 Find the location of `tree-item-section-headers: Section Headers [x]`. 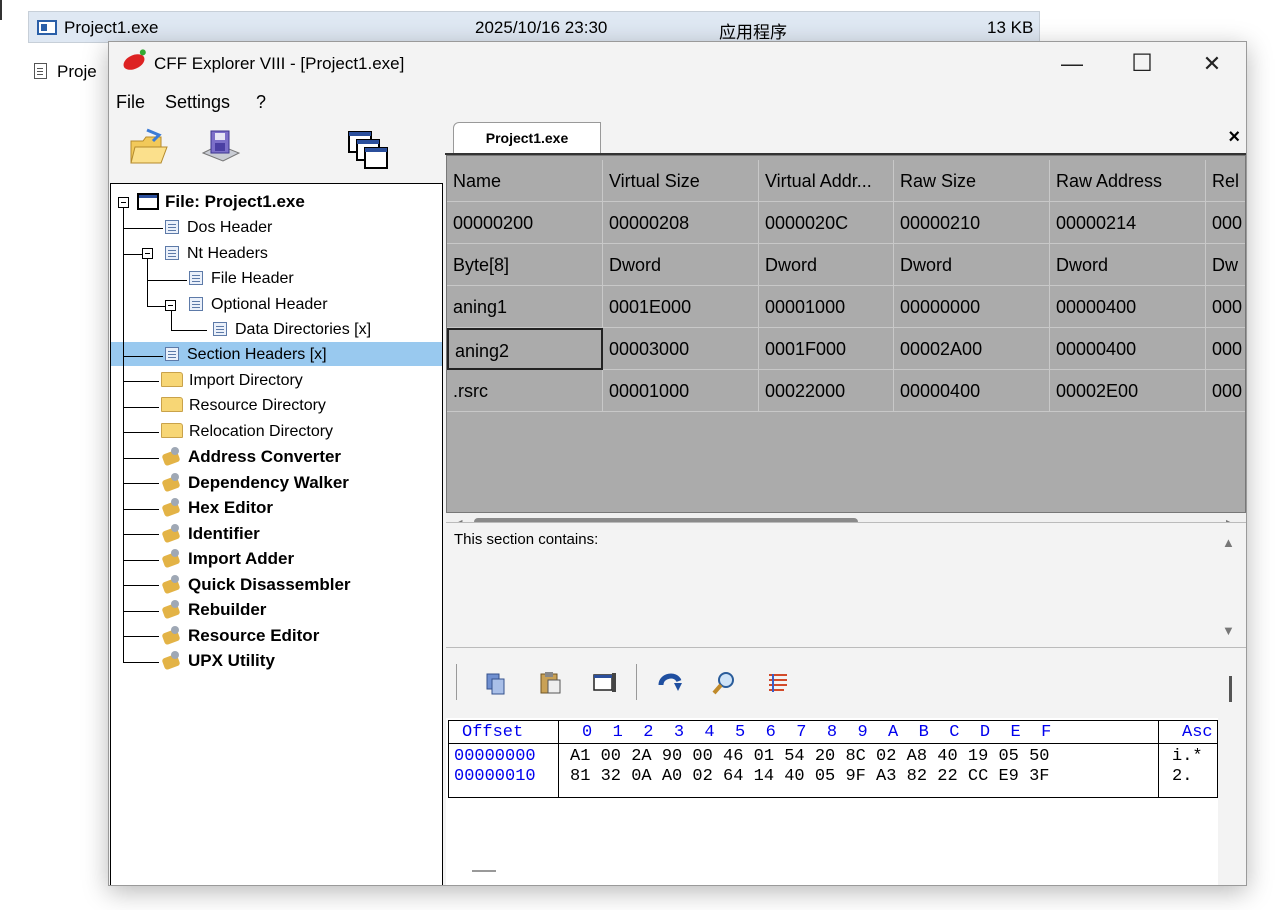

tree-item-section-headers: Section Headers [x] is located at coordinates (246, 355).